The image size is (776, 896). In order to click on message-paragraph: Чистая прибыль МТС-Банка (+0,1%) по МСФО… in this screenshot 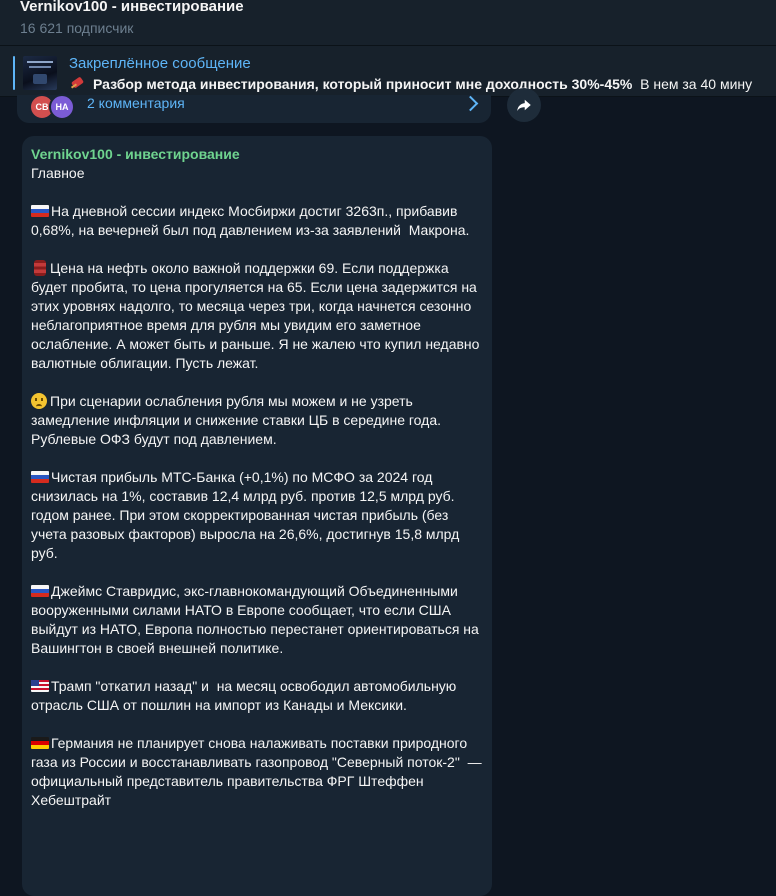, I will do `click(247, 515)`.